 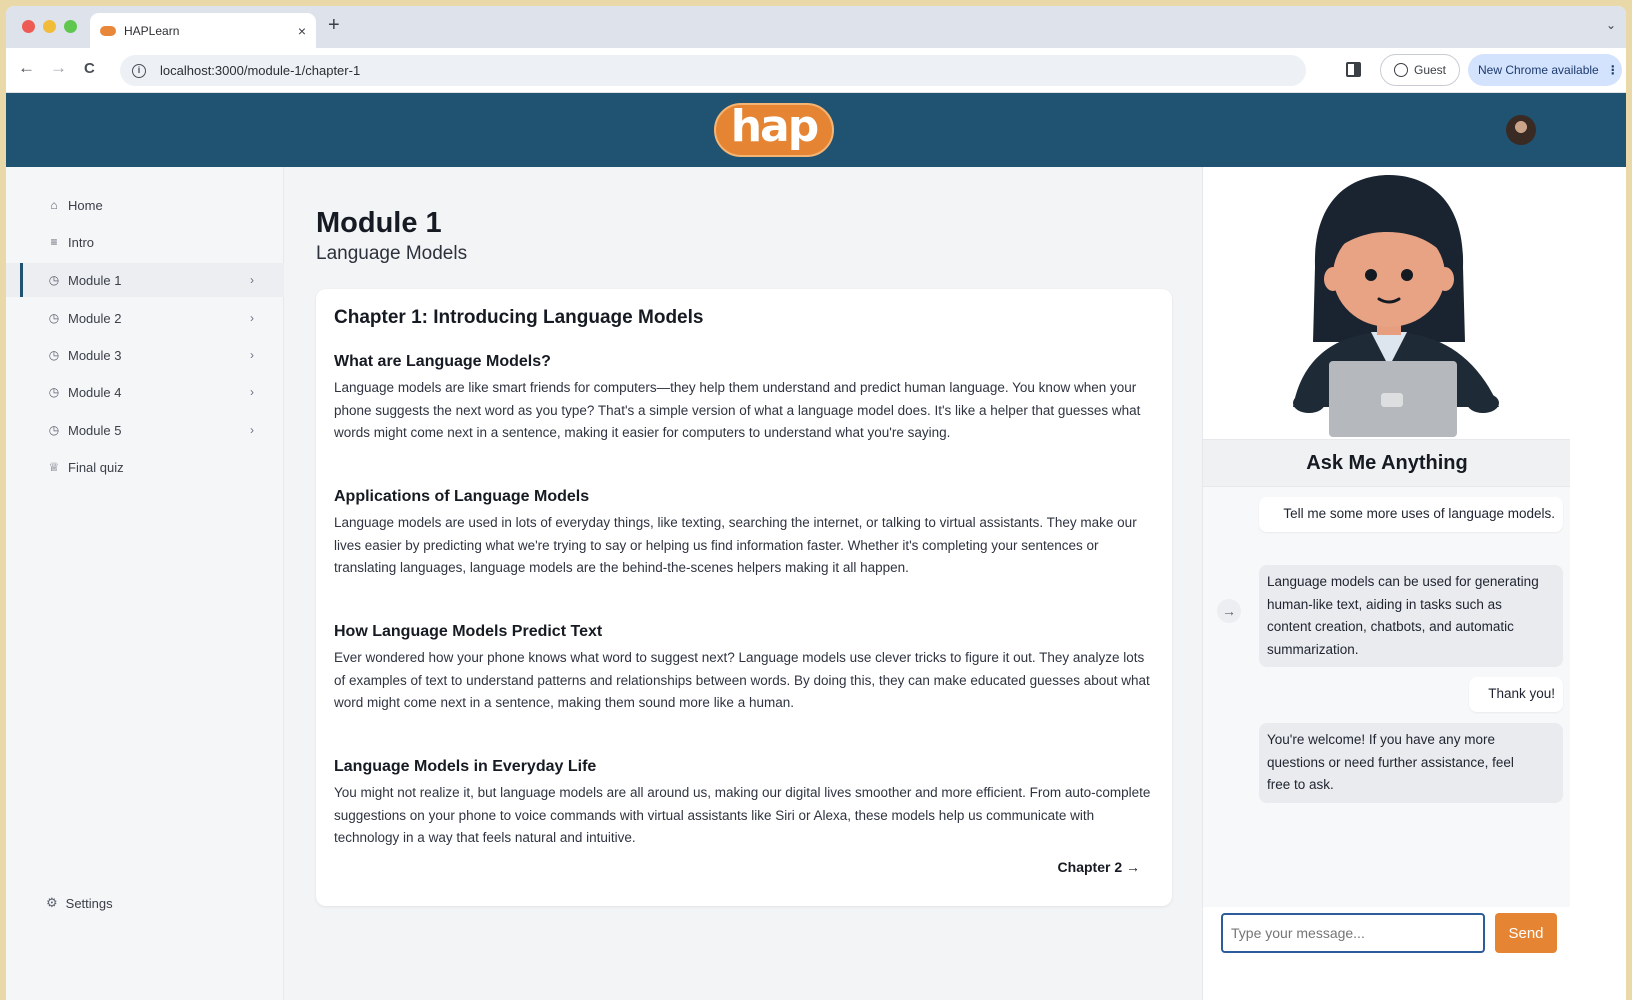 I want to click on page-subtitle: Language Models, so click(x=392, y=253).